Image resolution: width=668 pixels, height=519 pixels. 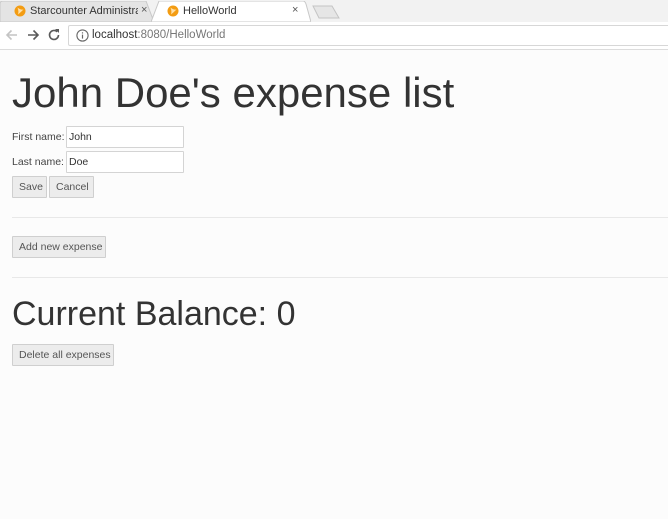 I want to click on first-name-label: First name:, so click(x=38, y=137).